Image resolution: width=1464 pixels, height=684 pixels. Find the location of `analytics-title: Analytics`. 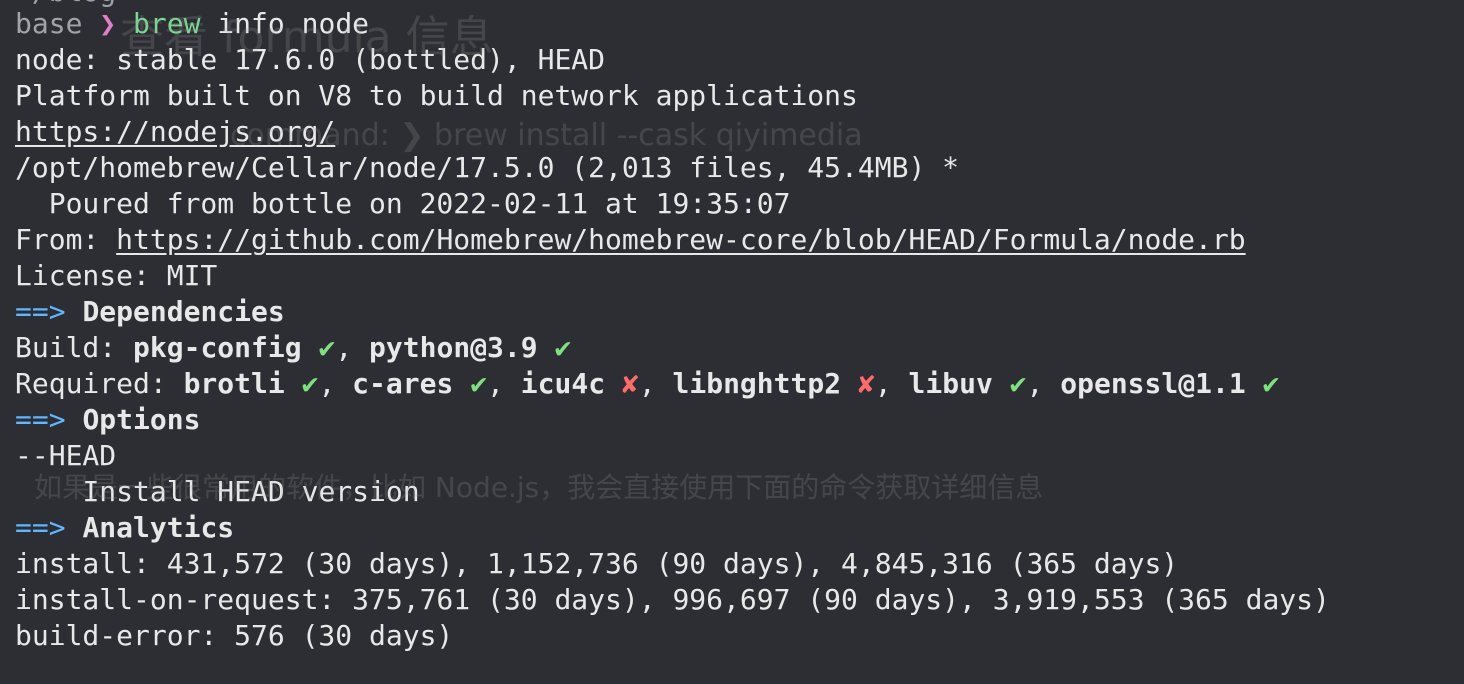

analytics-title: Analytics is located at coordinates (158, 527).